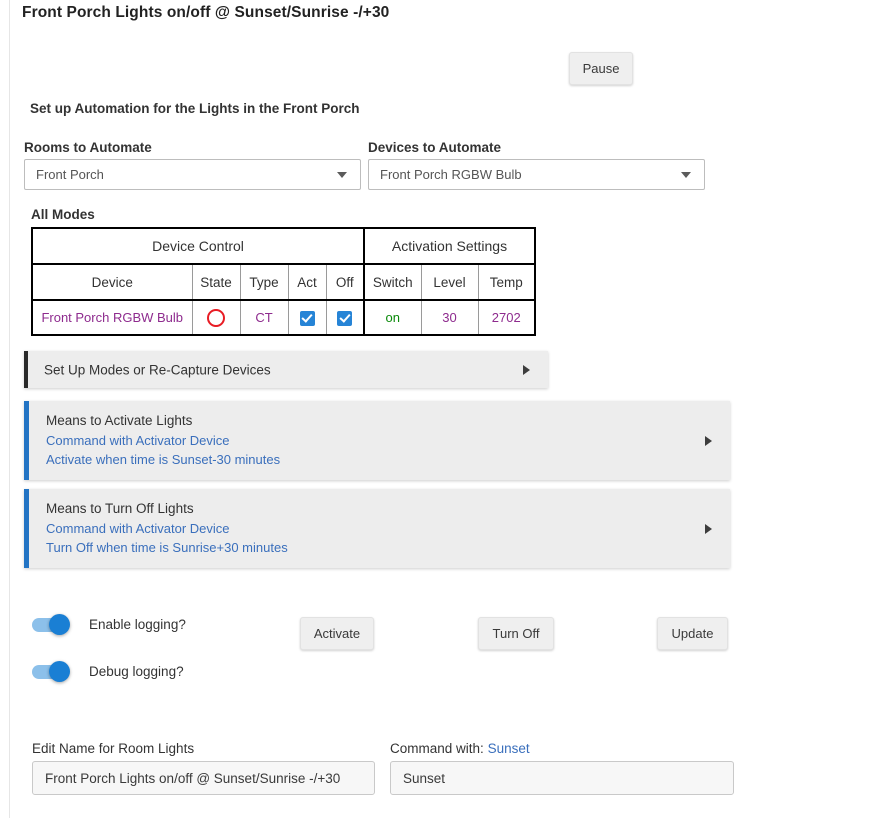  What do you see at coordinates (119, 420) in the screenshot?
I see `accordion-activate-header: Means to Activate Lights` at bounding box center [119, 420].